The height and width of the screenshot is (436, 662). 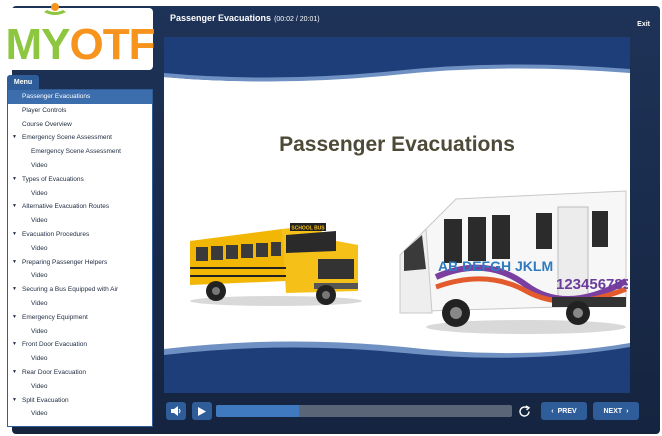 What do you see at coordinates (297, 19) in the screenshot?
I see `playback-time: (00:02 / 20:01)` at bounding box center [297, 19].